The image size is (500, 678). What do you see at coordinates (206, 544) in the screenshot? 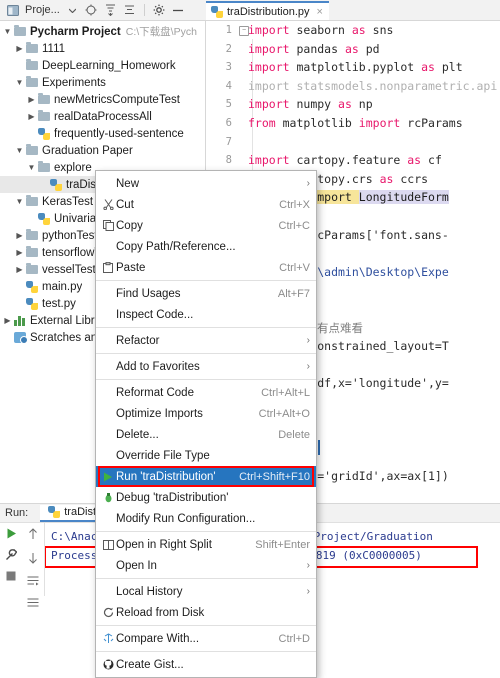
I see `menu-item-open-in-right-split: Open in Right Split Shift+Enter` at bounding box center [206, 544].